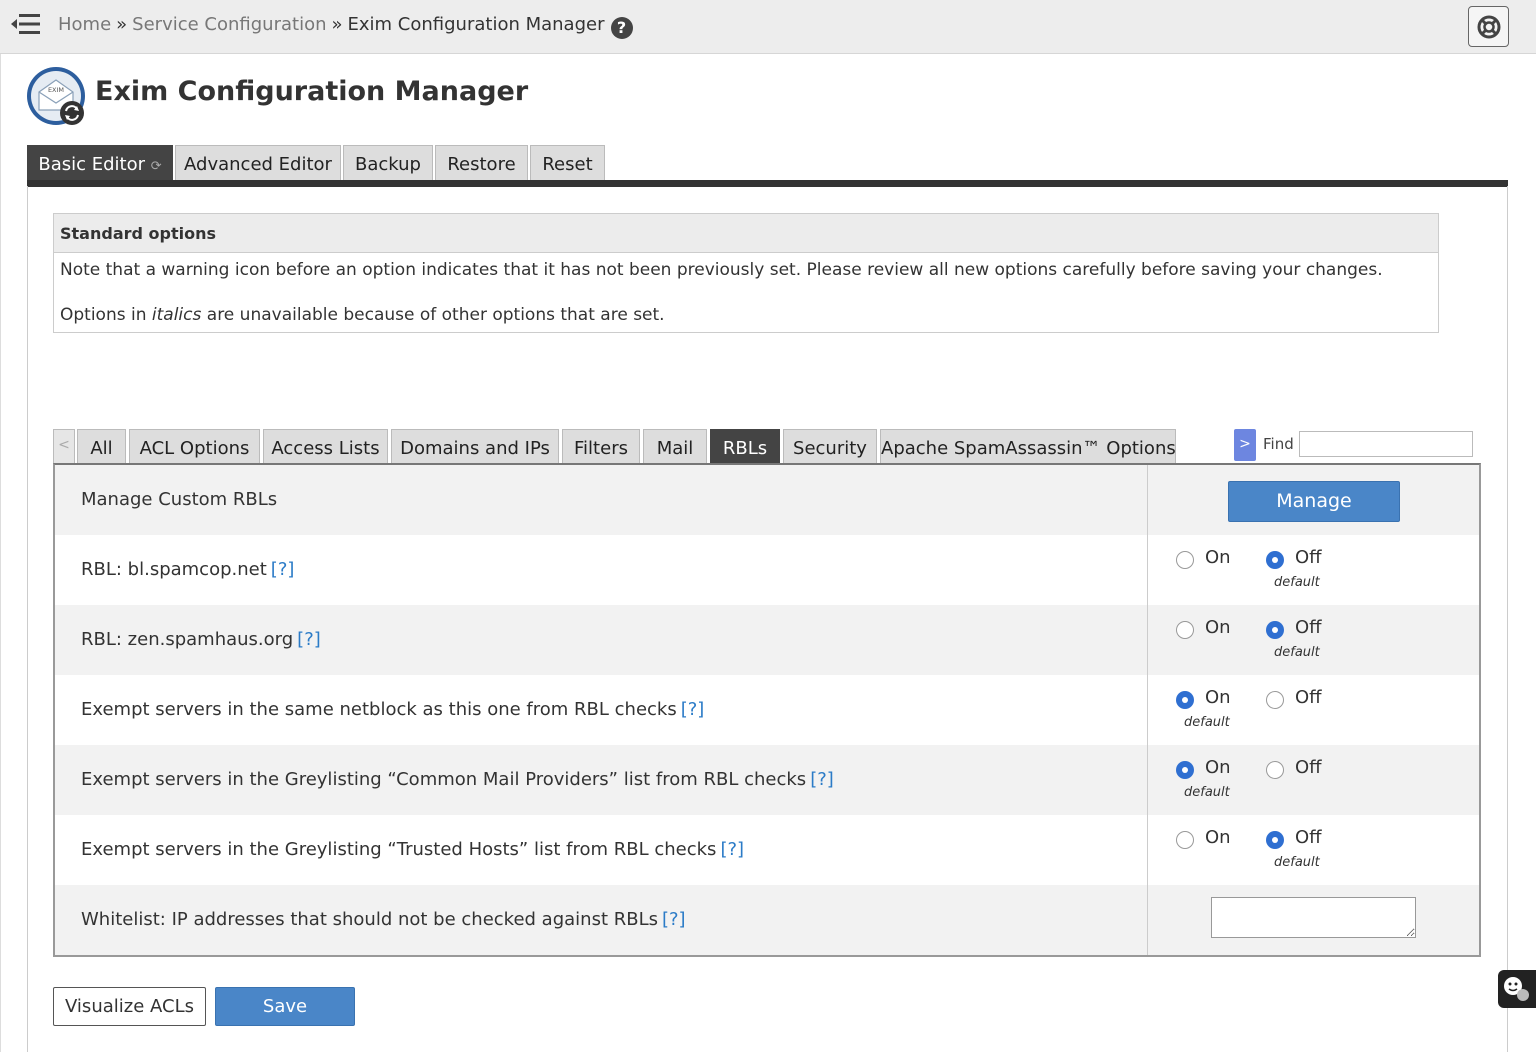 This screenshot has height=1052, width=1536. I want to click on option-label: RBL: bl.spamcop.net [?], so click(187, 570).